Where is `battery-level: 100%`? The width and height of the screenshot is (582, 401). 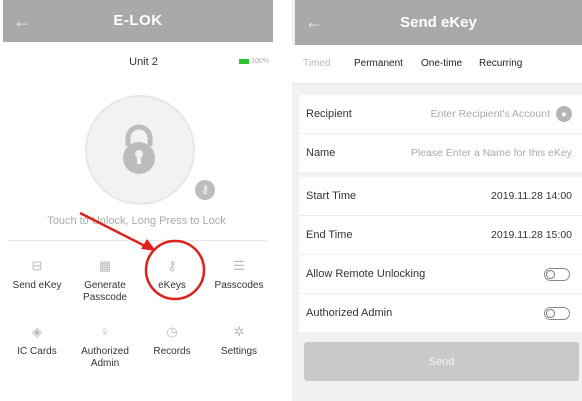
battery-level: 100% is located at coordinates (260, 61).